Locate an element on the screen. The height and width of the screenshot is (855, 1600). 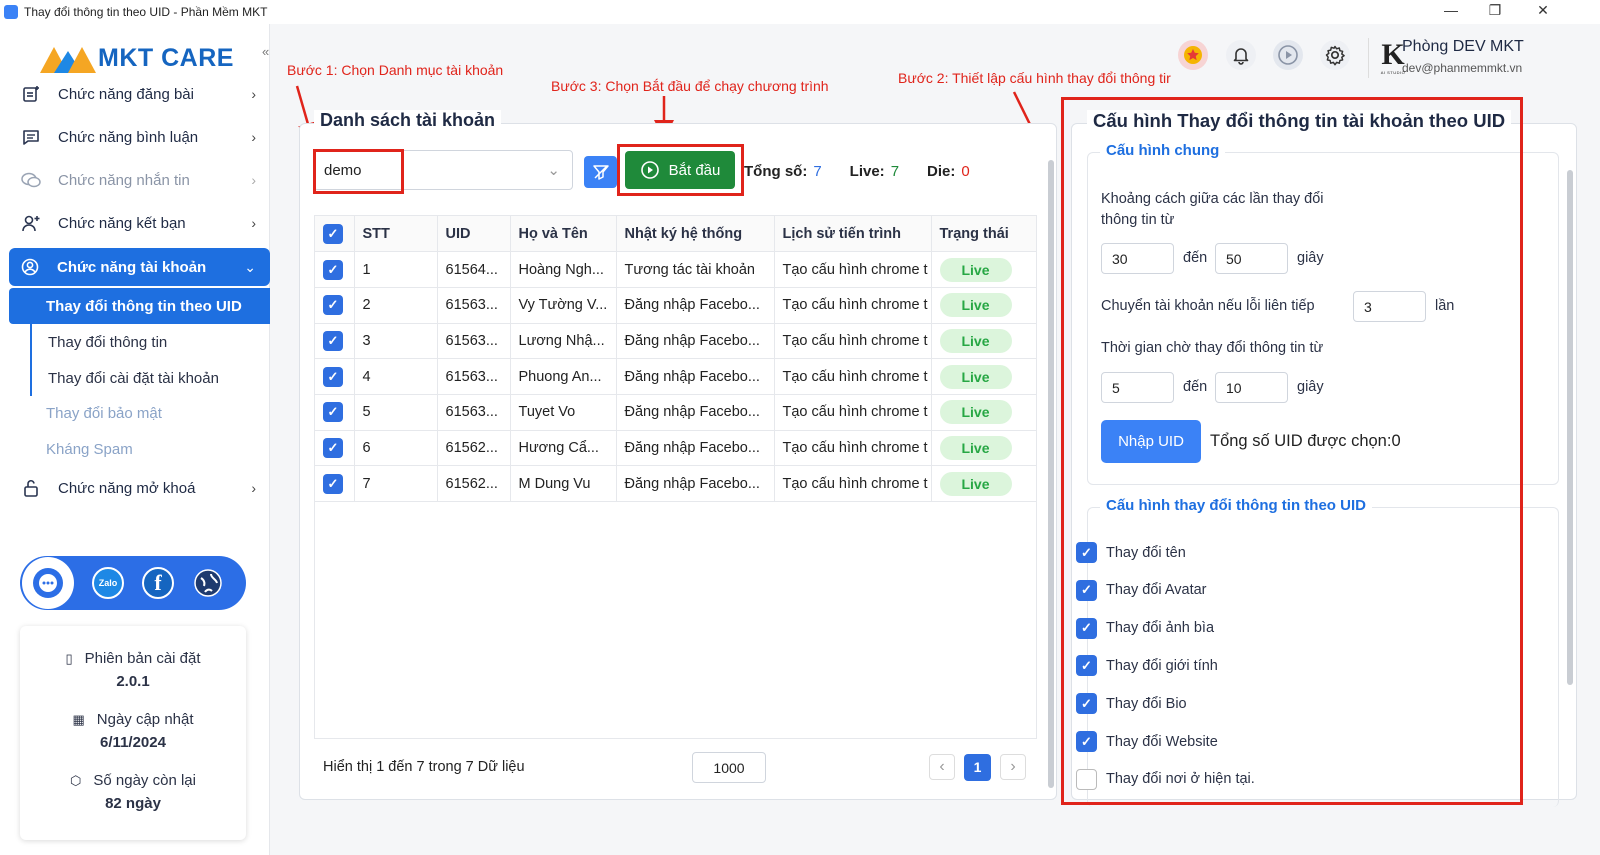
die-label: Die: is located at coordinates (941, 171).